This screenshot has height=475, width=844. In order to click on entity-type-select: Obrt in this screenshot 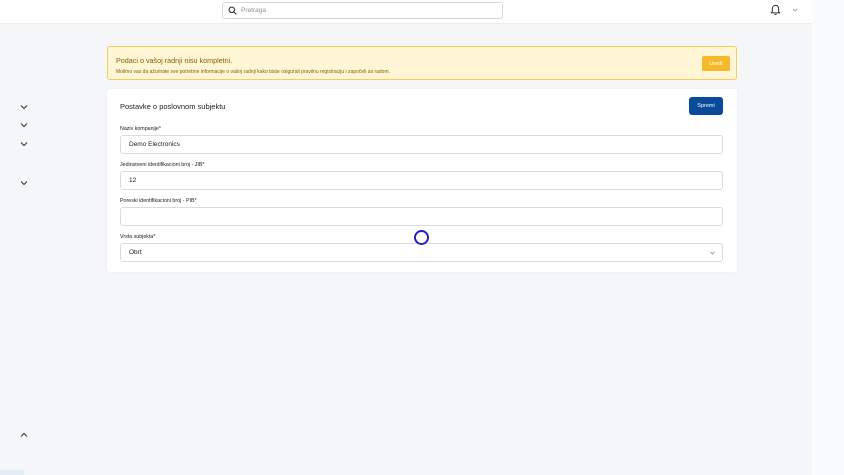, I will do `click(421, 252)`.